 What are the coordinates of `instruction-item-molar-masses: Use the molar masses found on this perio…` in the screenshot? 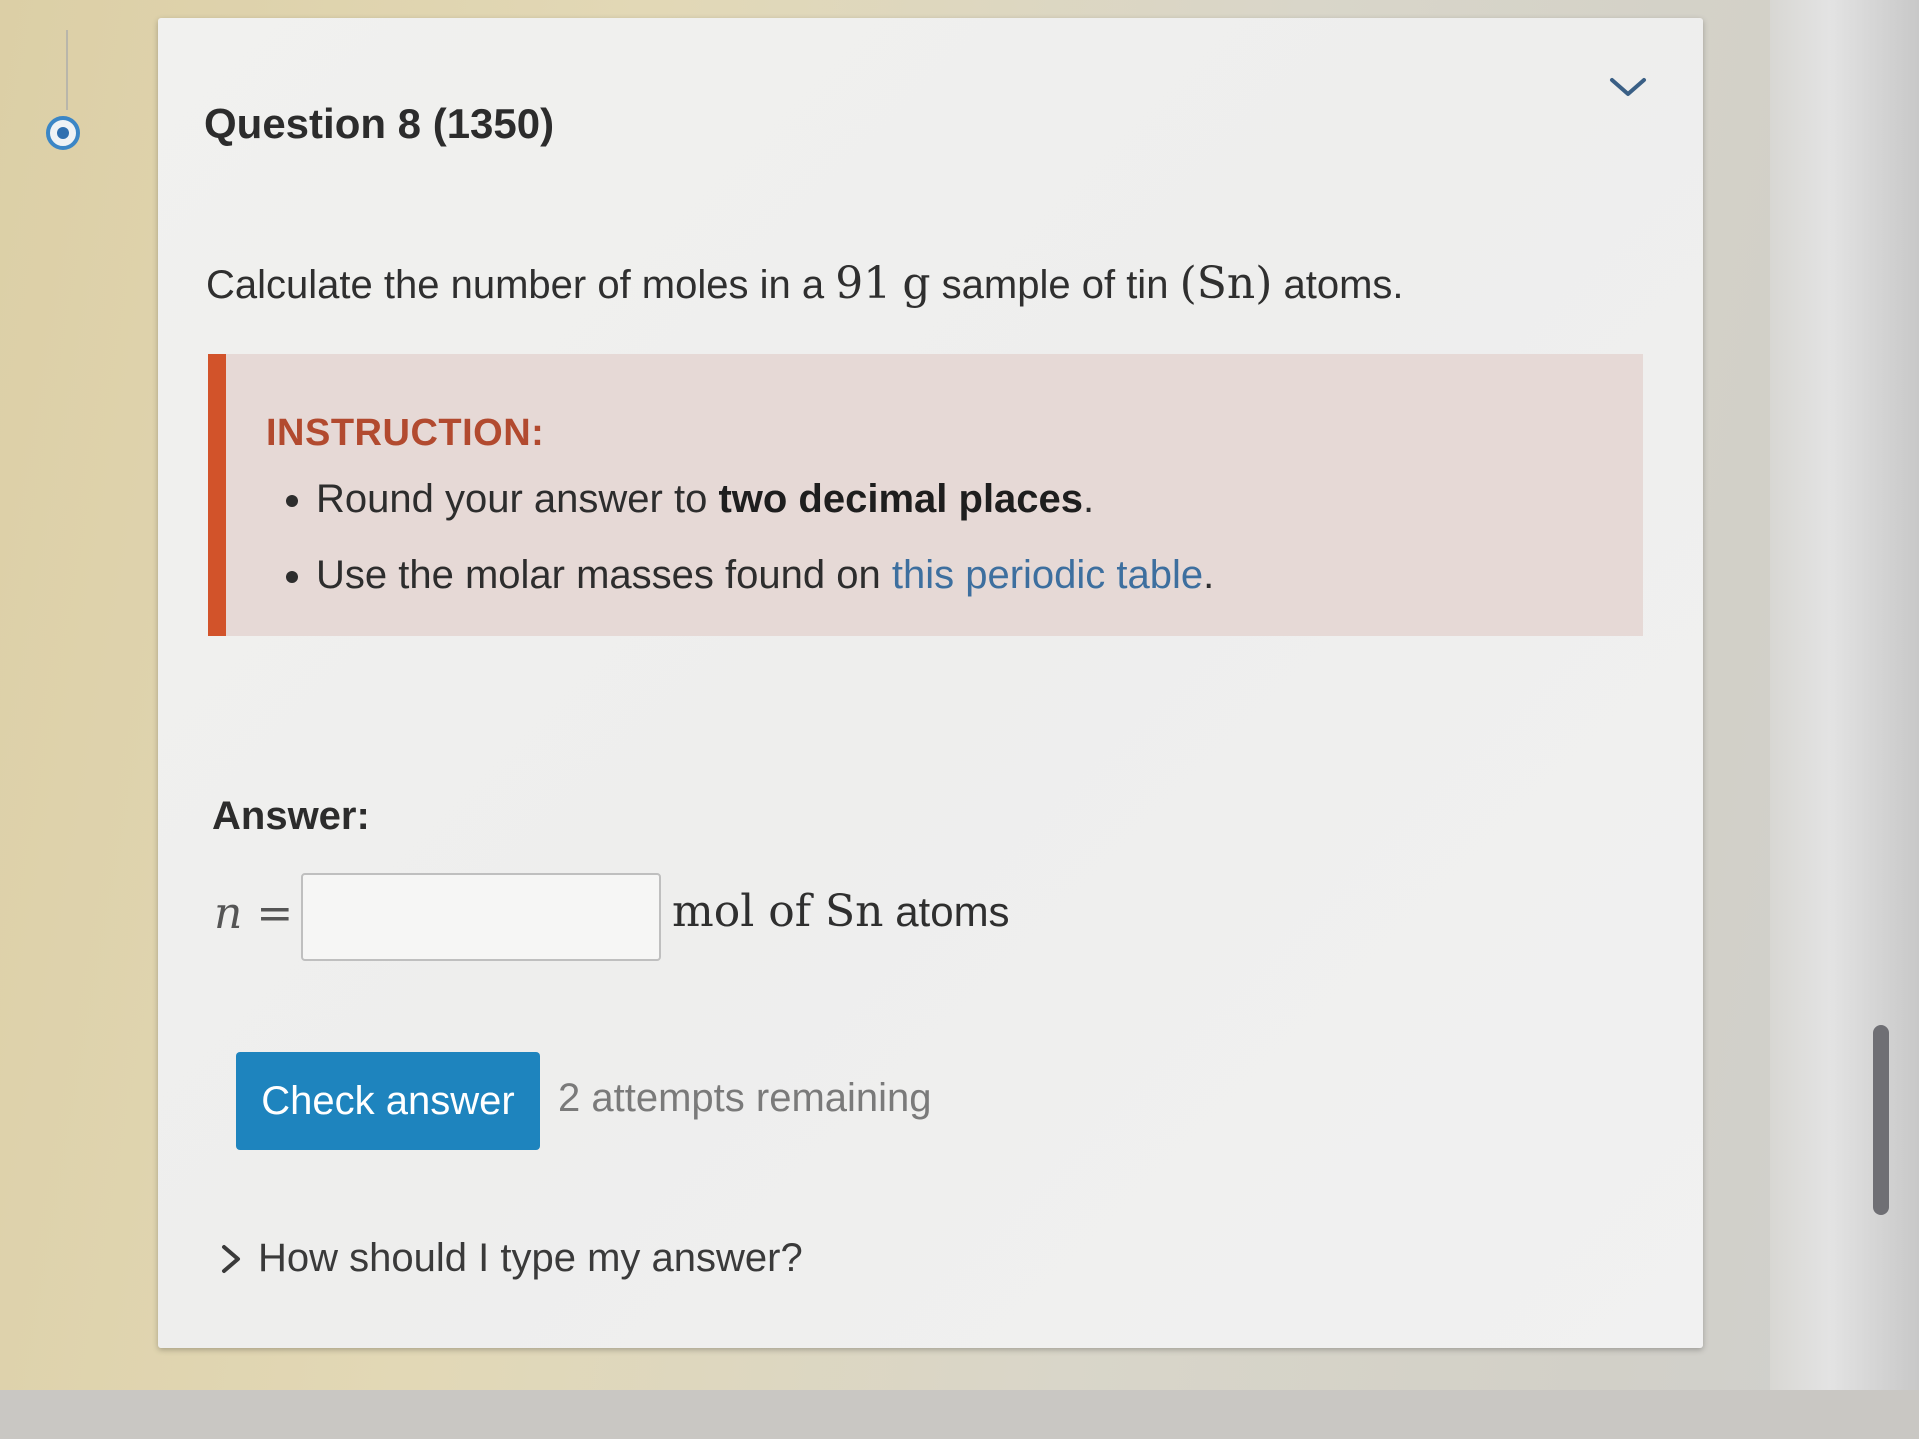 It's located at (966, 575).